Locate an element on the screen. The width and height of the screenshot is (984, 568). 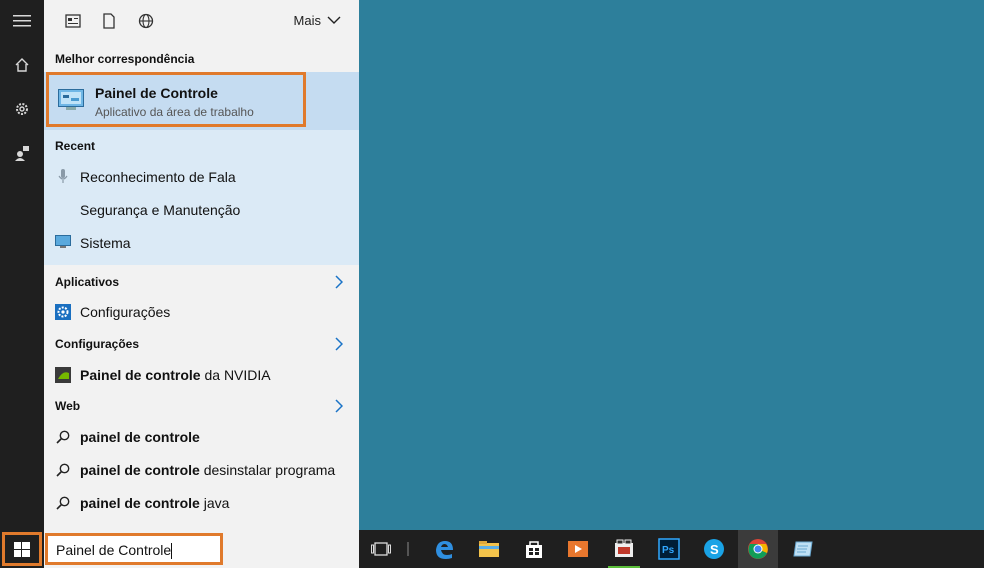
start-button is located at coordinates (22, 549).